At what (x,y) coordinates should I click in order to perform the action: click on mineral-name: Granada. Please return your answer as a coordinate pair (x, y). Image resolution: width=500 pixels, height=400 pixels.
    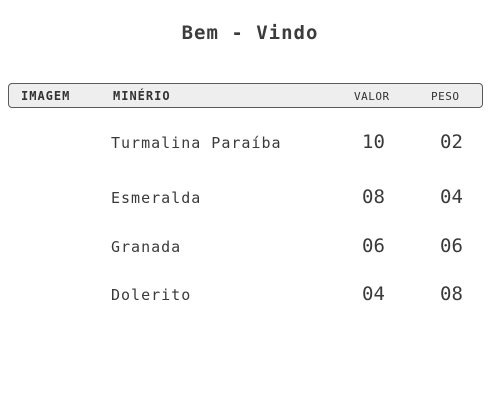
    Looking at the image, I should click on (146, 247).